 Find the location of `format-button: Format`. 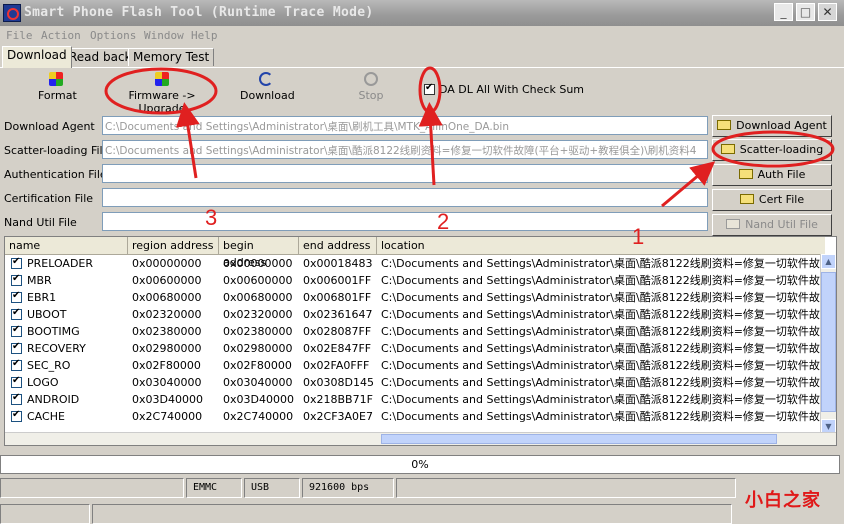

format-button: Format is located at coordinates (57, 87).